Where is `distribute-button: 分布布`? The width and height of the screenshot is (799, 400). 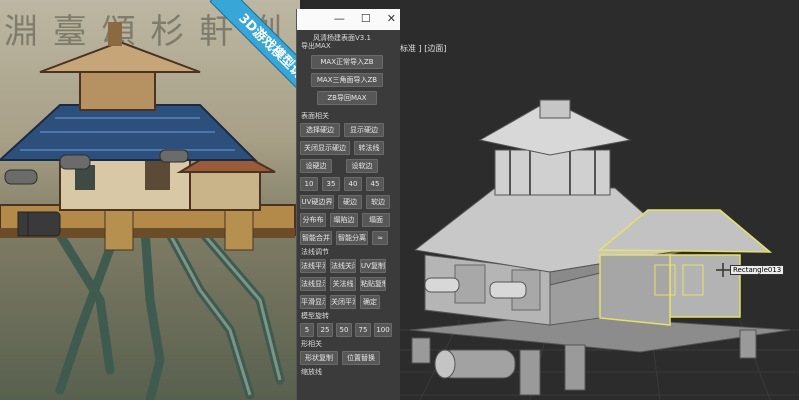
distribute-button: 分布布 is located at coordinates (313, 220).